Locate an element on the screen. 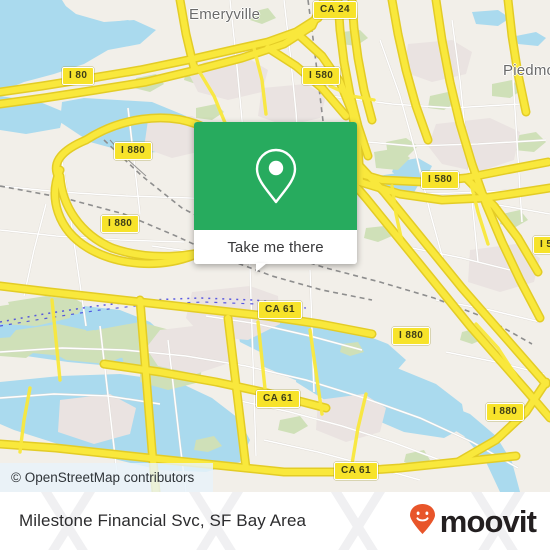 This screenshot has width=550, height=550. moovit-wordmark: moovit is located at coordinates (488, 521).